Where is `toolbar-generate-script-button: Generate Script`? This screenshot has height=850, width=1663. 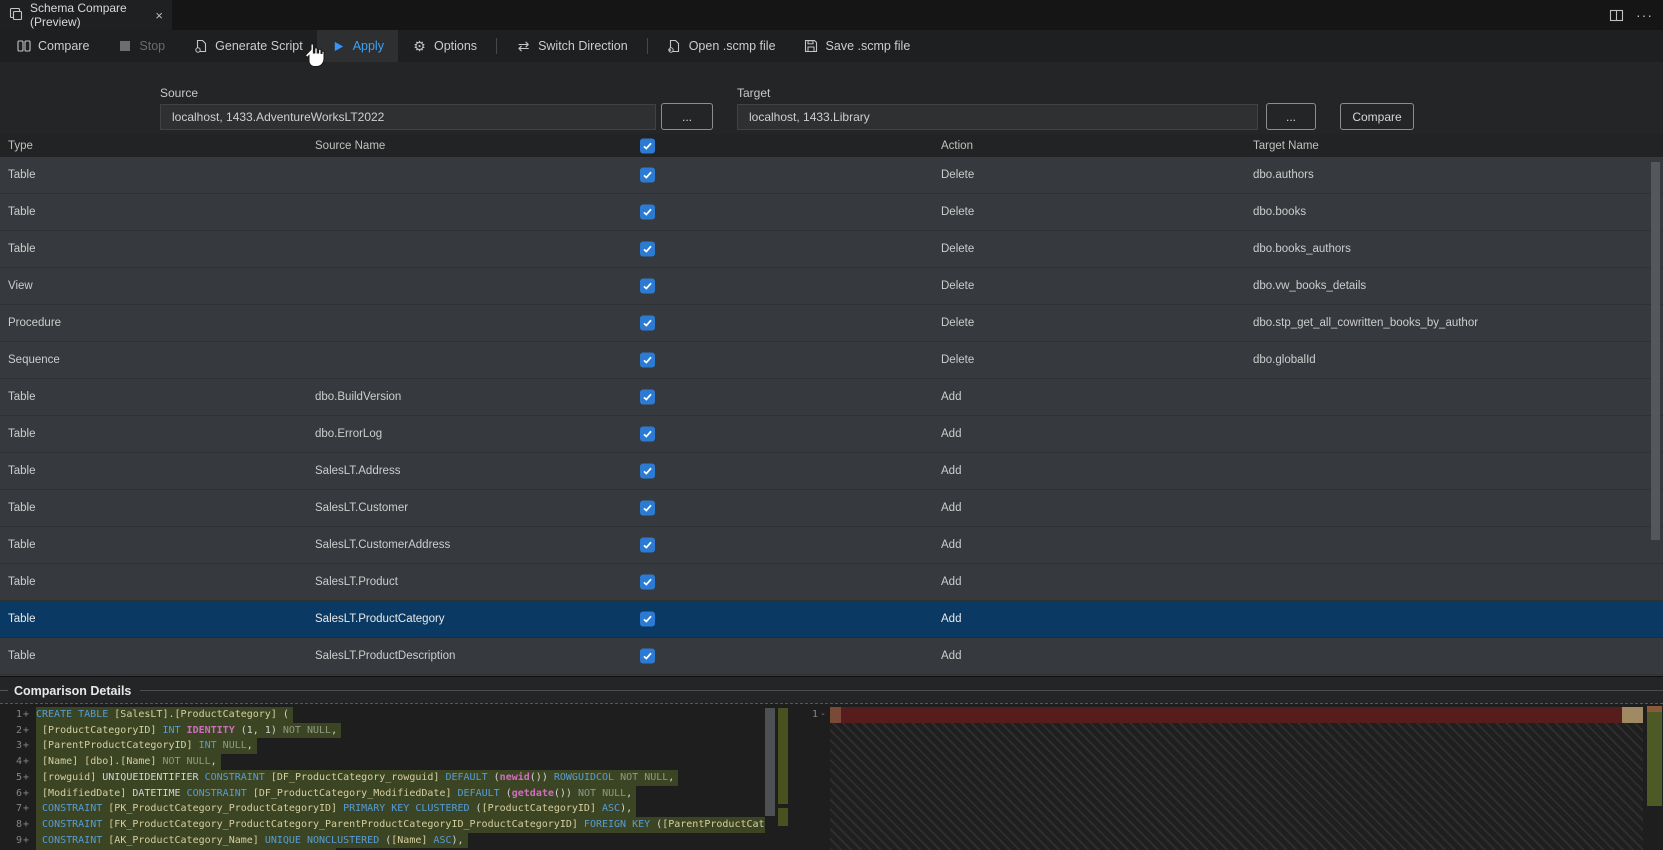 toolbar-generate-script-button: Generate Script is located at coordinates (248, 46).